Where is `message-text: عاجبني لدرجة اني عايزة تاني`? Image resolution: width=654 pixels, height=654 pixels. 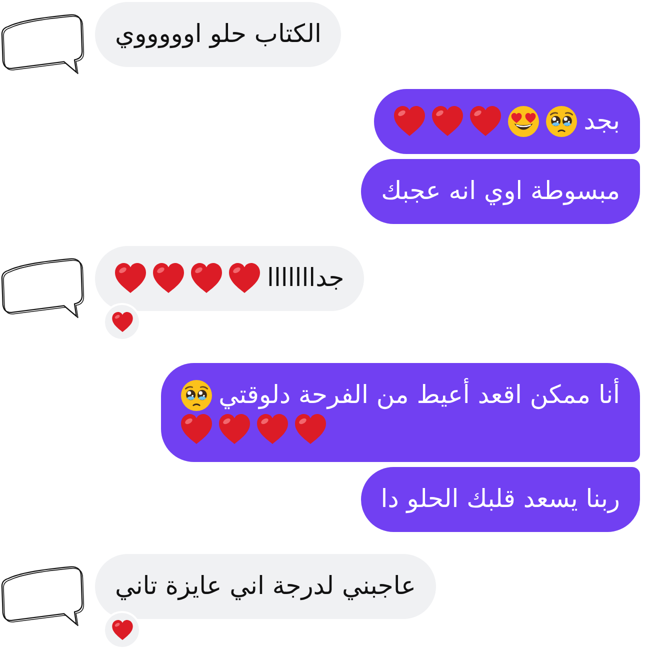 message-text: عاجبني لدرجة اني عايزة تاني is located at coordinates (265, 586).